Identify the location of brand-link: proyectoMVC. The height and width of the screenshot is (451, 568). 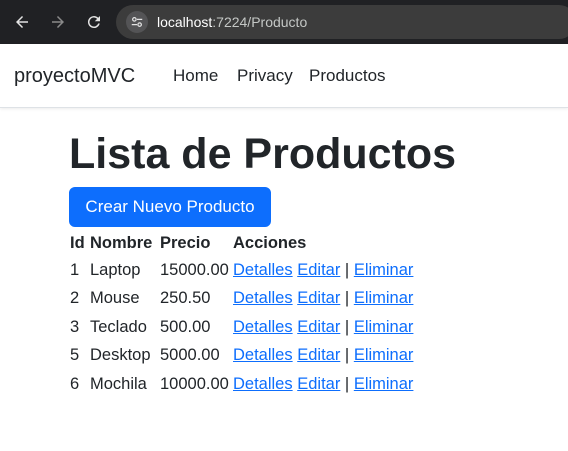
(74, 76).